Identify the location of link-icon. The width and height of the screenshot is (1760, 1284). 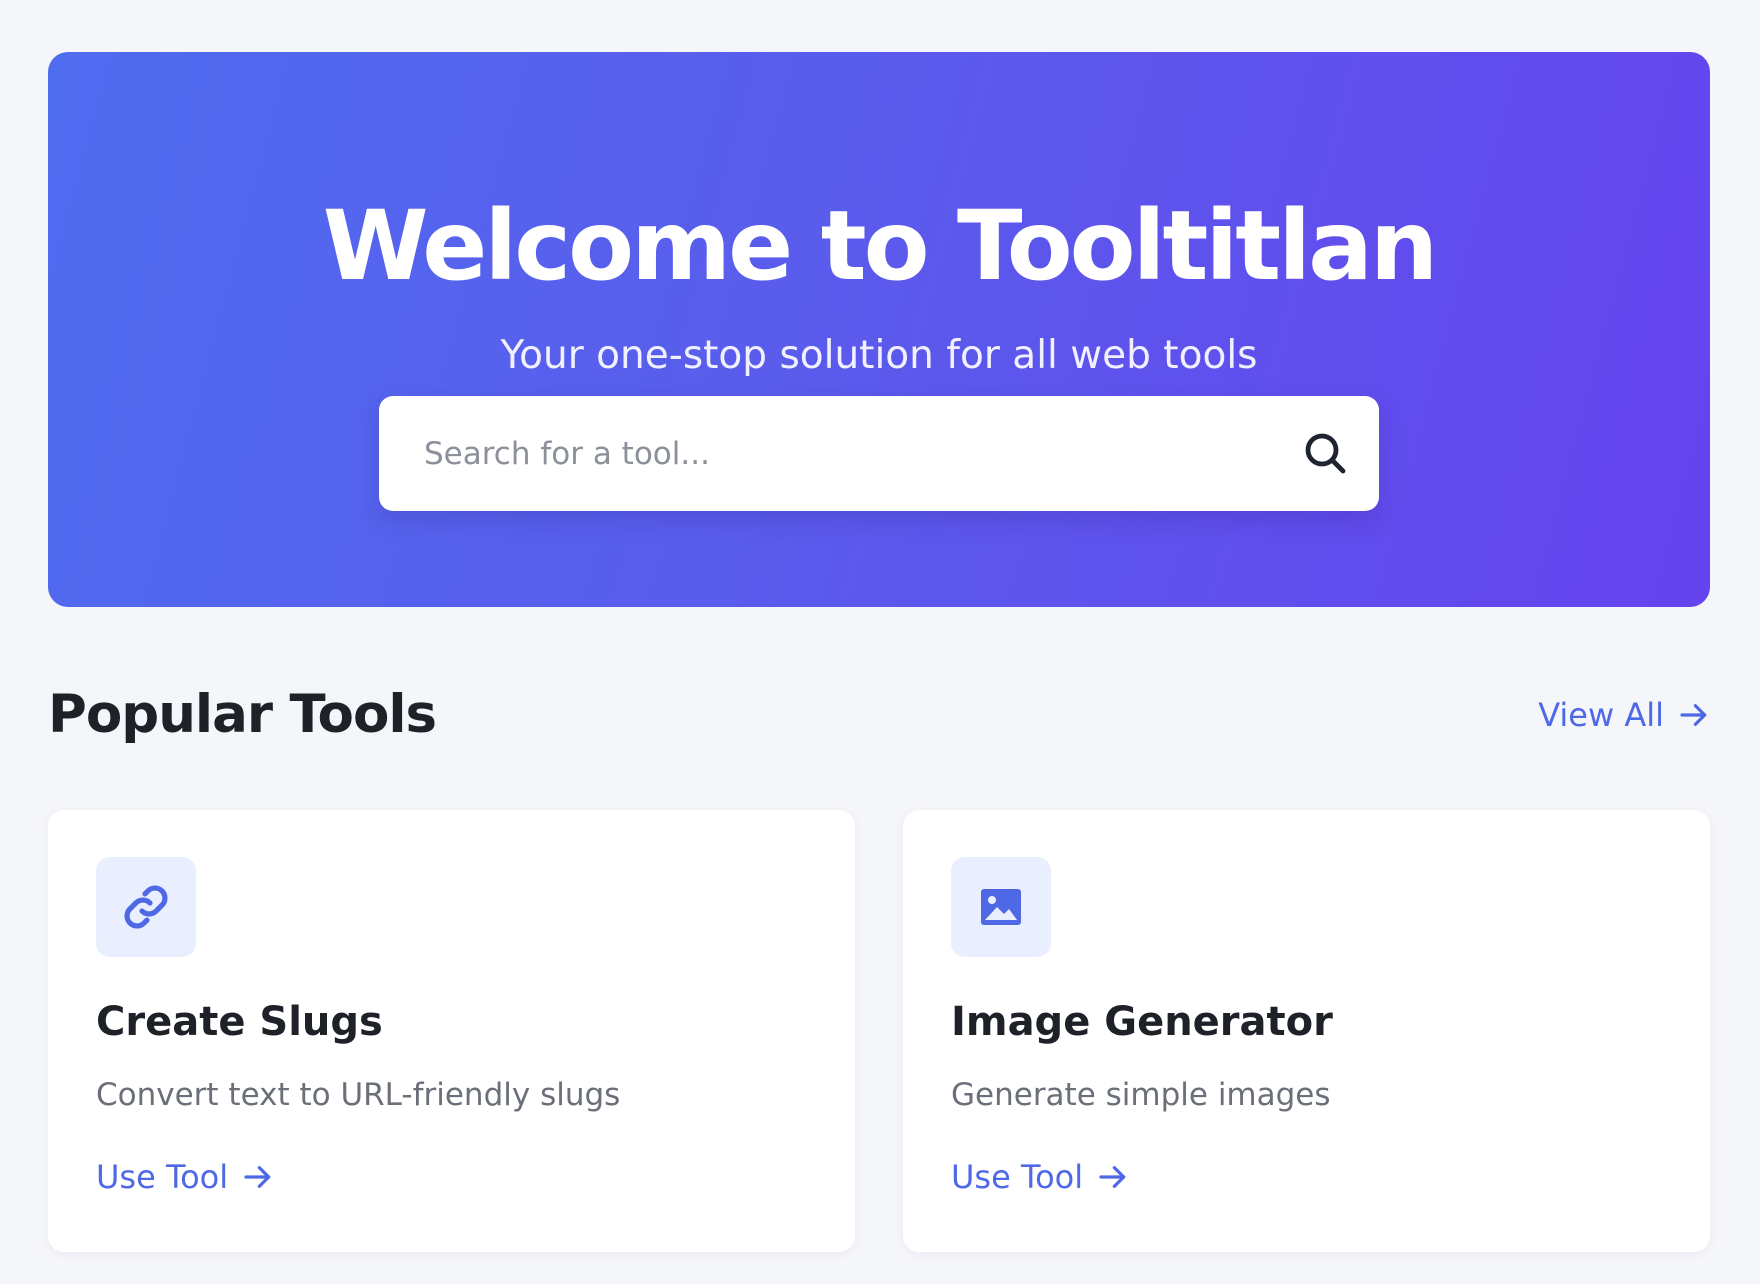
(146, 907).